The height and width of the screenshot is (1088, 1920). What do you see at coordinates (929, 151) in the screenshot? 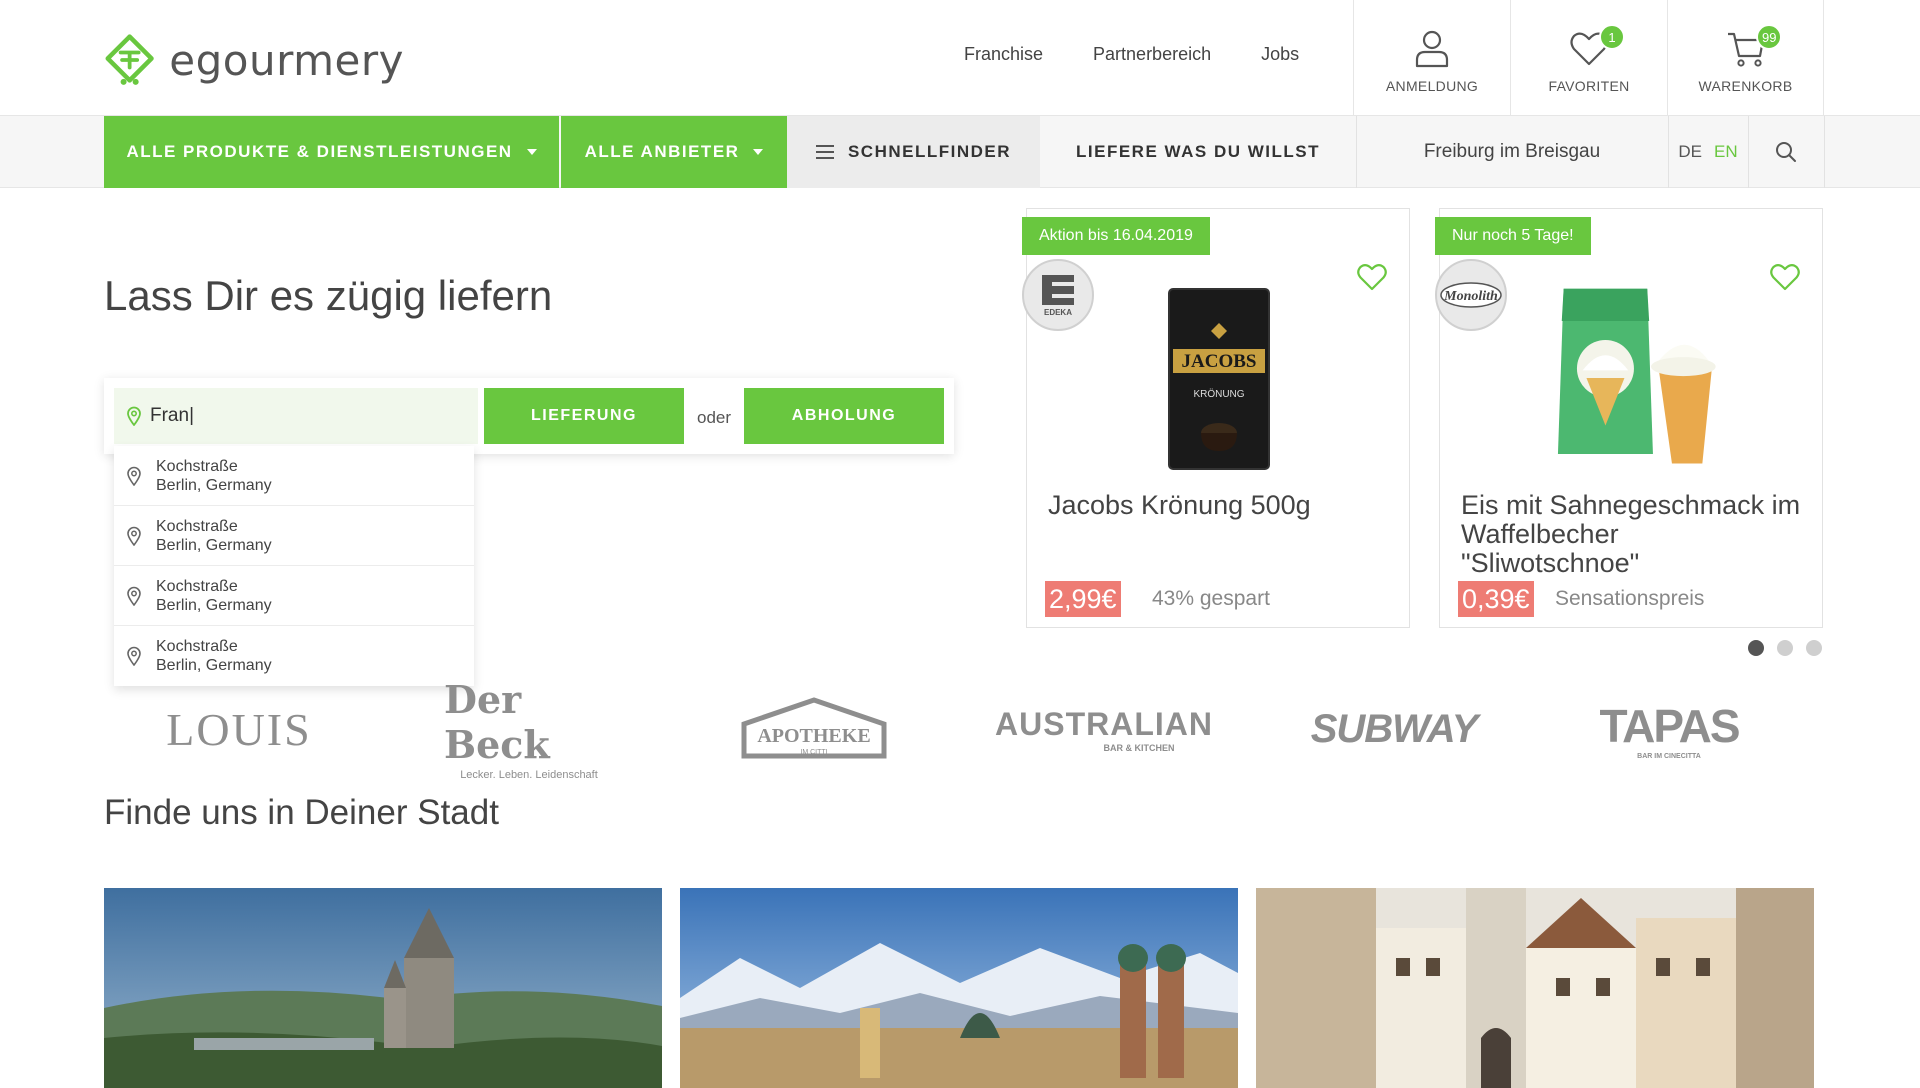
I see `quick-finder-label: SCHNELLFINDER` at bounding box center [929, 151].